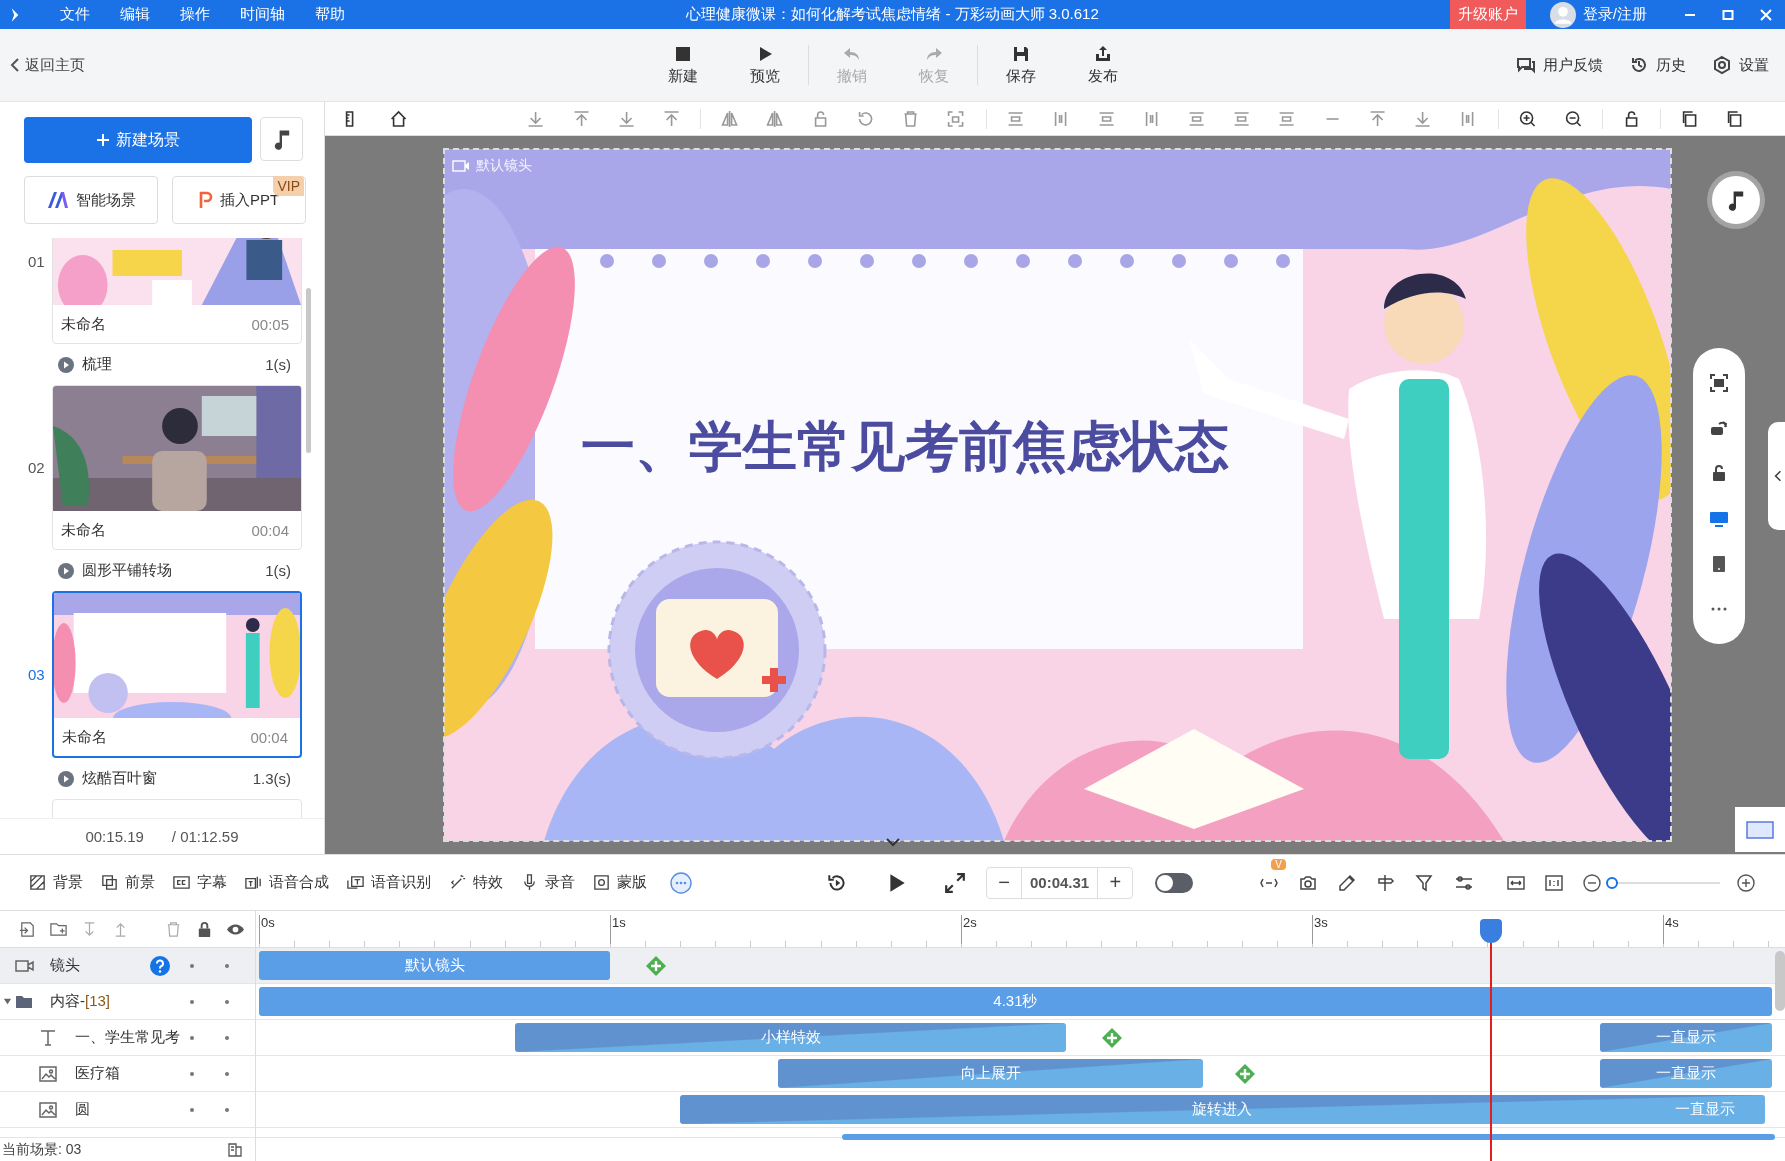  What do you see at coordinates (601, 882) in the screenshot?
I see `mask-icon` at bounding box center [601, 882].